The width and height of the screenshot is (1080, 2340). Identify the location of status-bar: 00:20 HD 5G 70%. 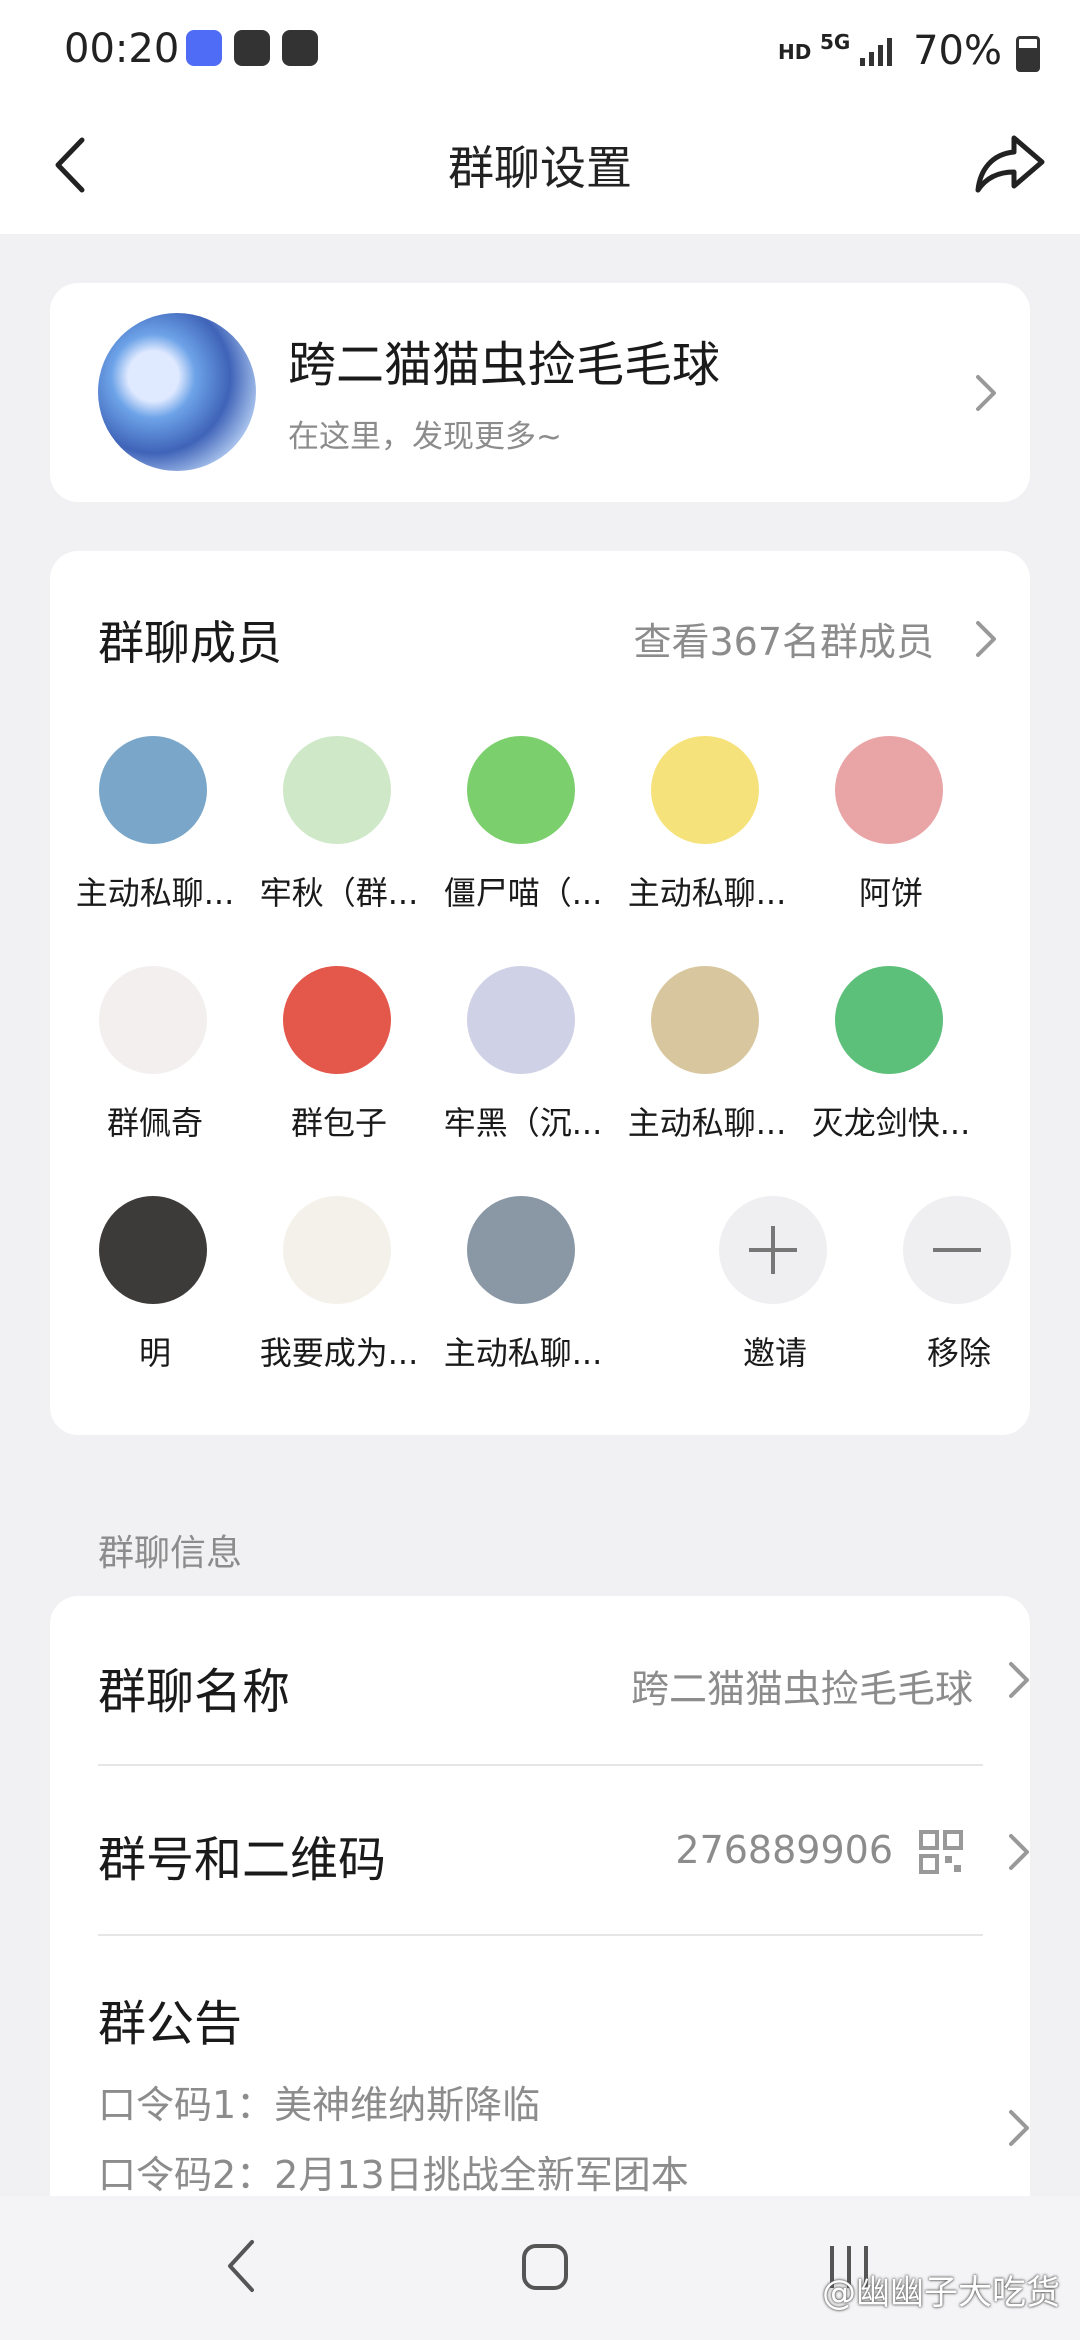
(540, 52).